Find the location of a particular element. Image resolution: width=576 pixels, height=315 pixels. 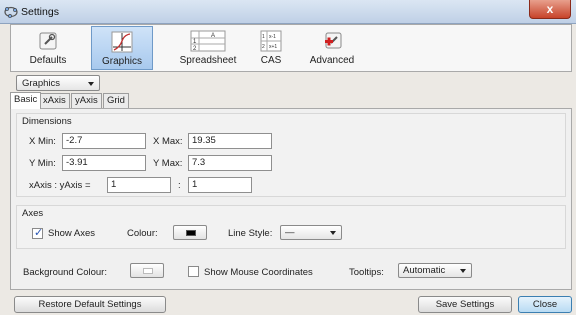

graphics-icon is located at coordinates (122, 42).